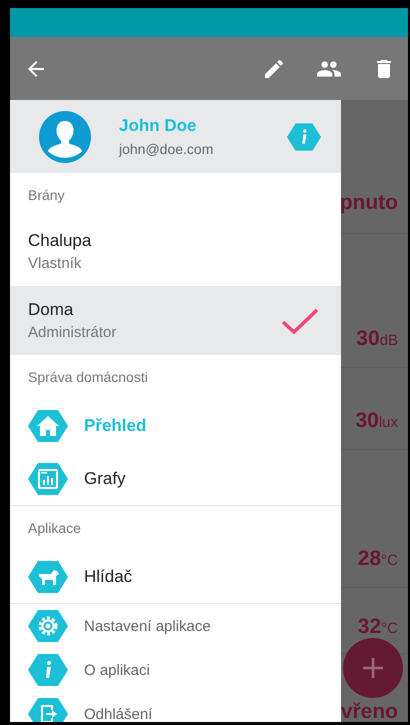 The height and width of the screenshot is (725, 410). I want to click on dog-icon, so click(48, 576).